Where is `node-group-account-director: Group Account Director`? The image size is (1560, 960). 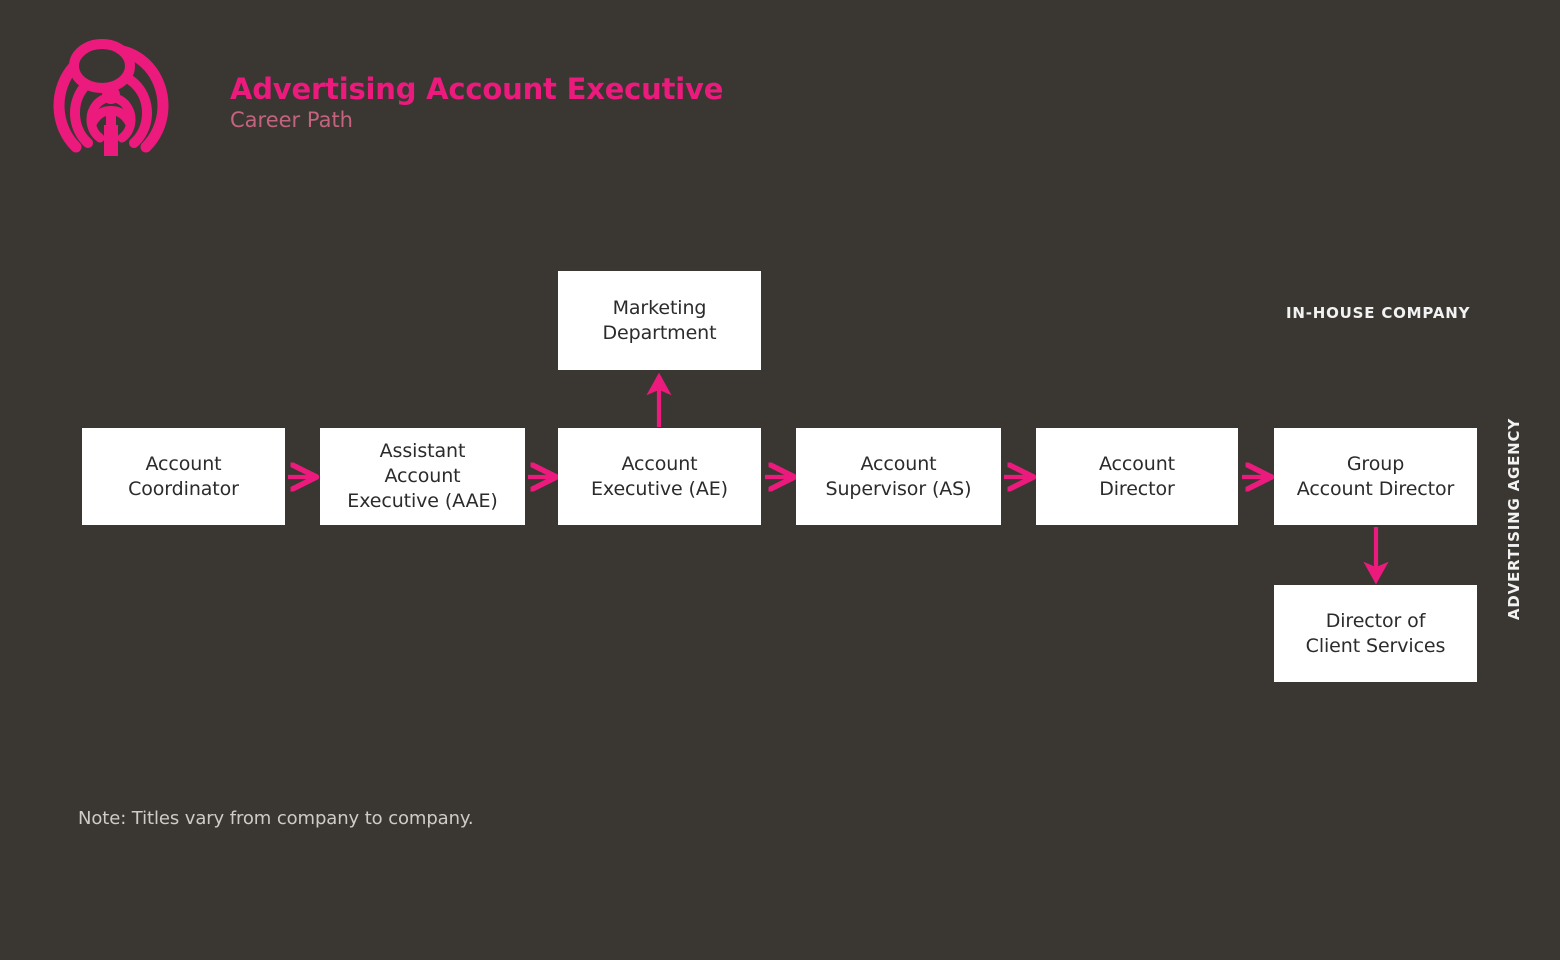 node-group-account-director: Group Account Director is located at coordinates (1375, 476).